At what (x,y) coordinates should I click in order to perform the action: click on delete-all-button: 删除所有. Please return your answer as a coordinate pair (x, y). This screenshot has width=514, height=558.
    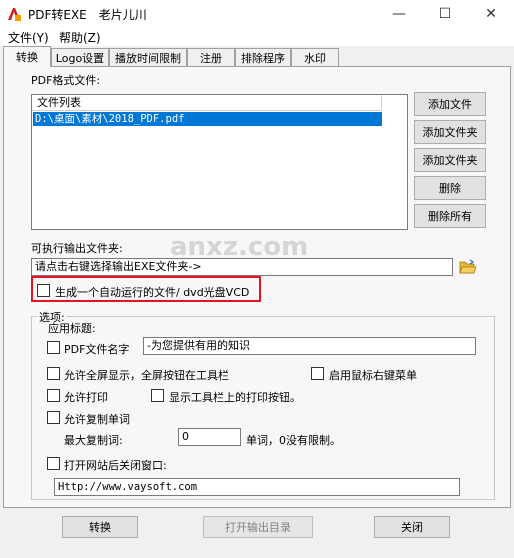
    Looking at the image, I should click on (450, 216).